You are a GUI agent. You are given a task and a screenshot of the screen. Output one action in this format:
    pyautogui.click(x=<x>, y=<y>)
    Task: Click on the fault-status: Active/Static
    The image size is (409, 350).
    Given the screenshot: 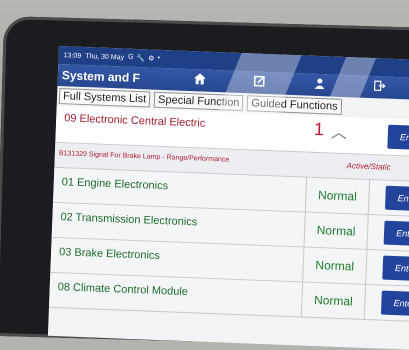 What is the action you would take?
    pyautogui.click(x=368, y=166)
    